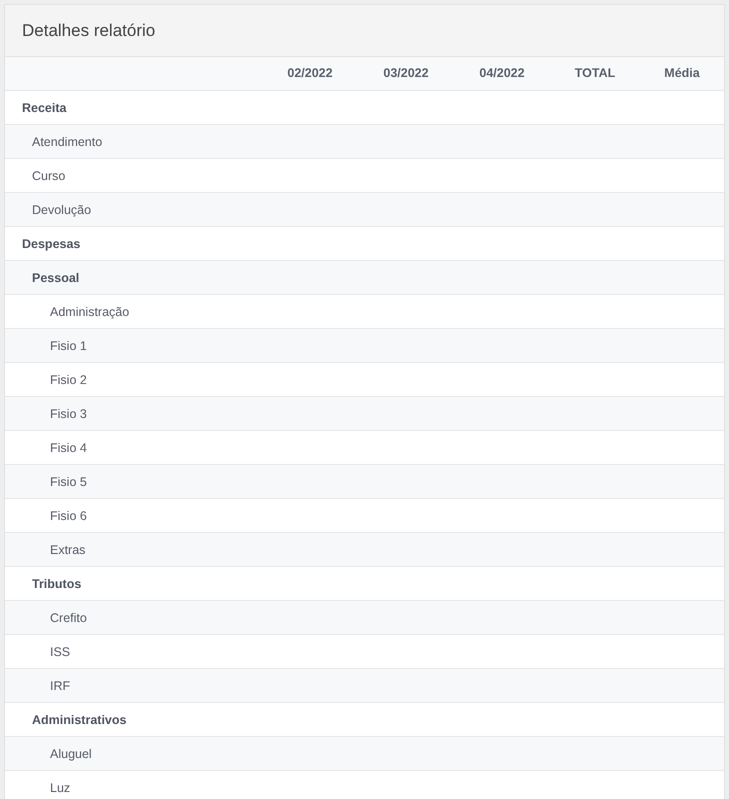  What do you see at coordinates (406, 73) in the screenshot?
I see `column-header: 03/2022` at bounding box center [406, 73].